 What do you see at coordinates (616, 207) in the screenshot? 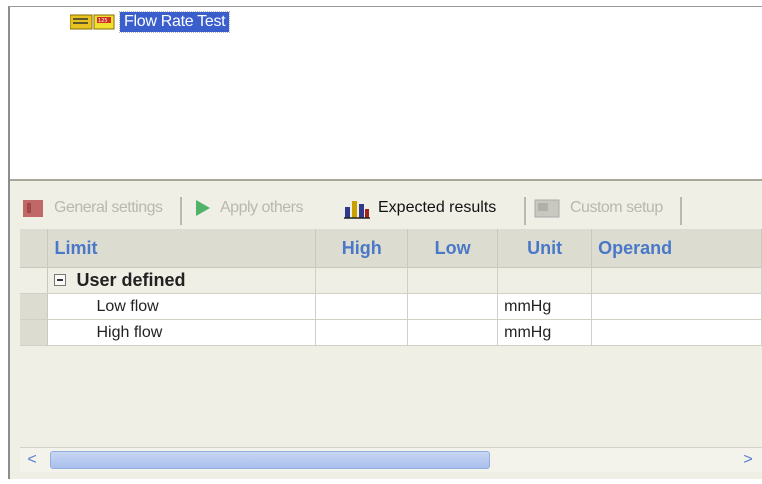
I see `tab-label: Custom setup` at bounding box center [616, 207].